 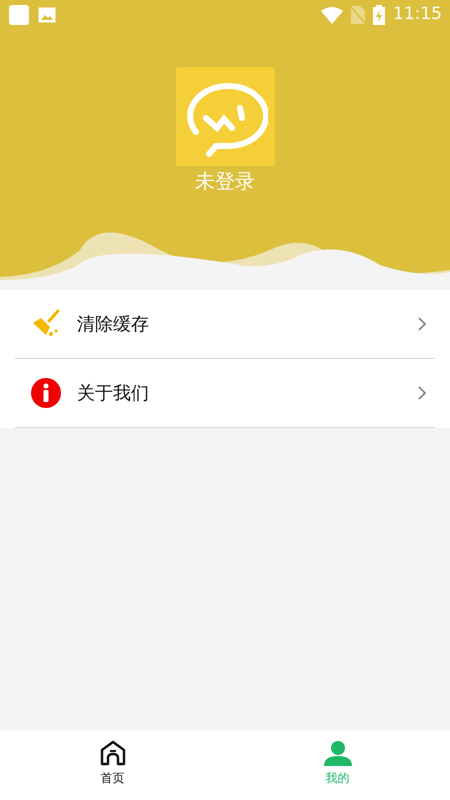 What do you see at coordinates (332, 15) in the screenshot?
I see `wifi-icon` at bounding box center [332, 15].